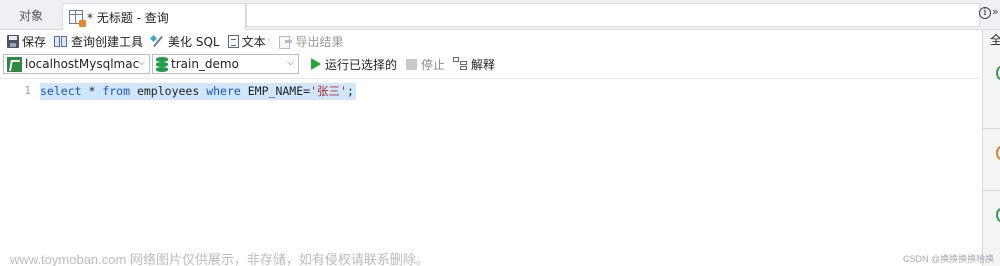 This screenshot has height=266, width=1000. I want to click on text-document-icon, so click(233, 41).